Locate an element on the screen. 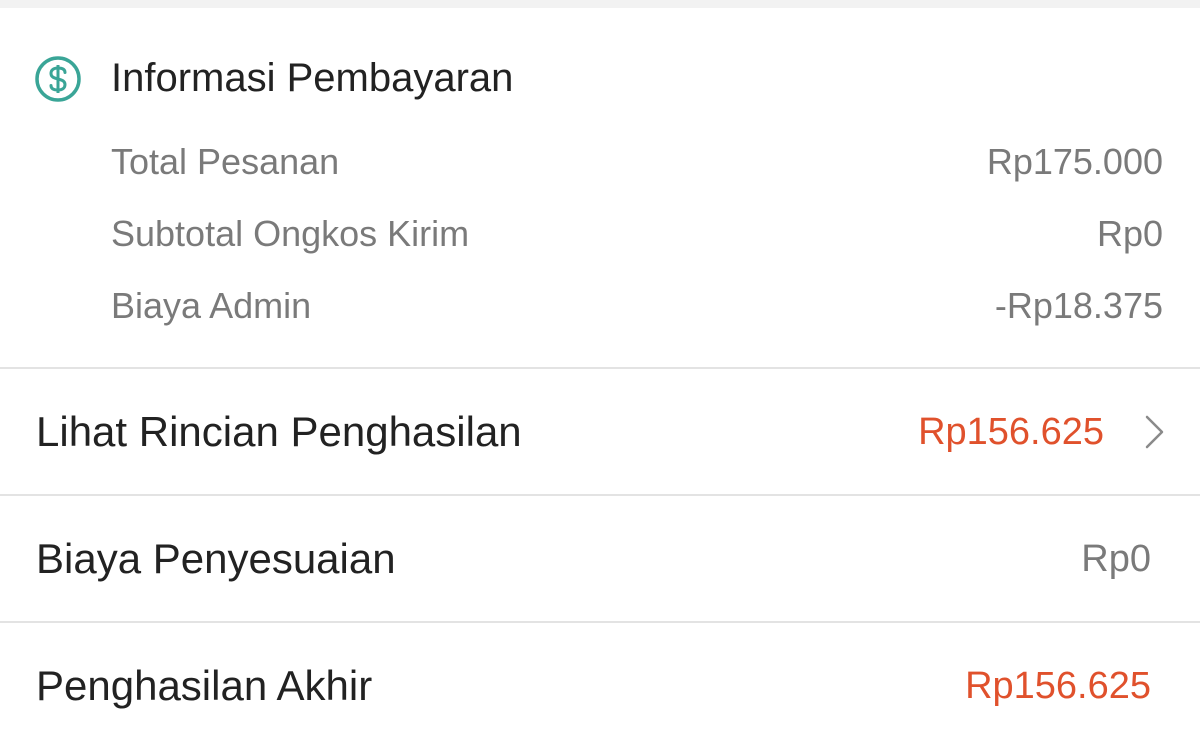 The width and height of the screenshot is (1200, 749). detail-label: Biaya Admin is located at coordinates (211, 305).